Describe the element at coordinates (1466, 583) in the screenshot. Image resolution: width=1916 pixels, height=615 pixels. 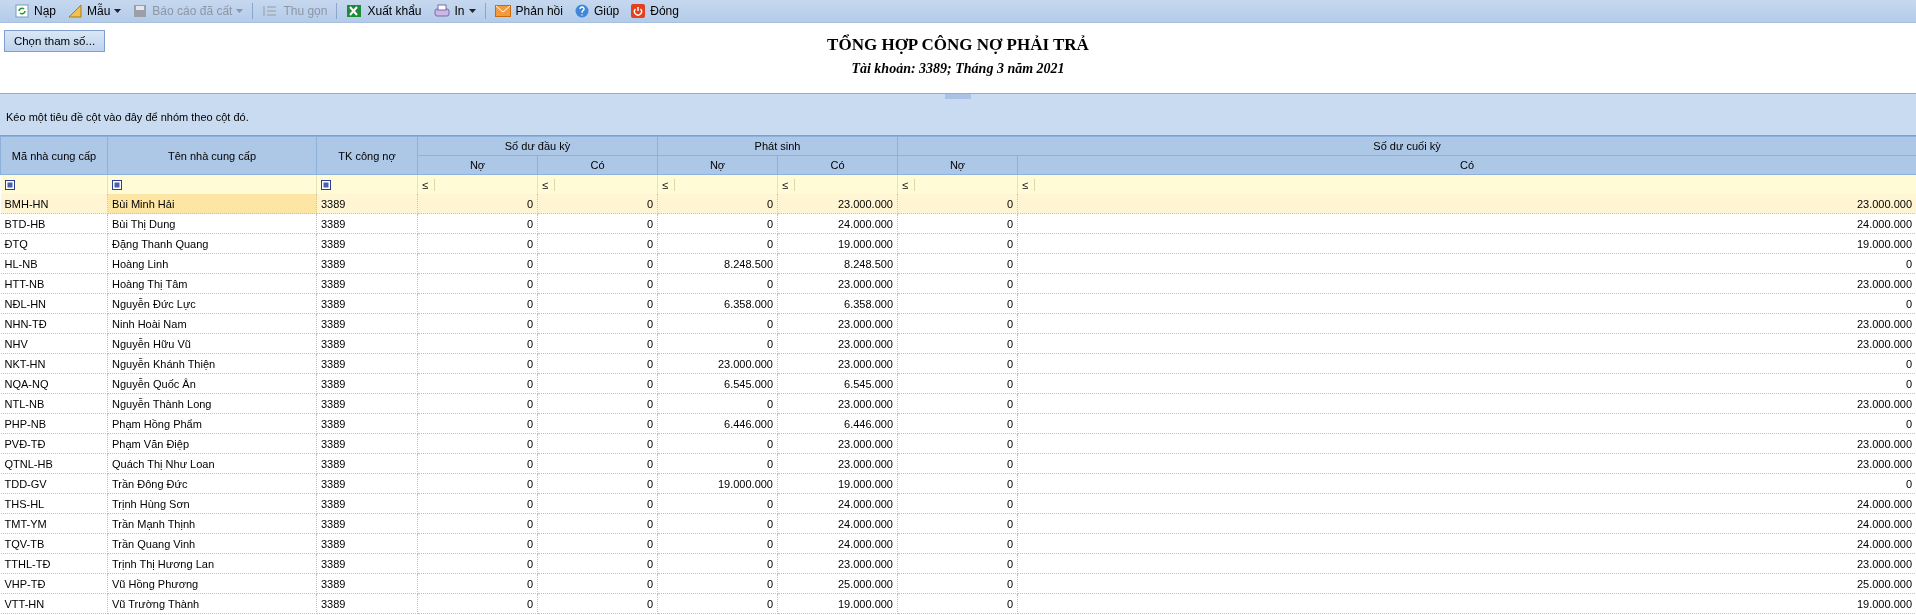
I see `table-cell: 25.000.000` at that location.